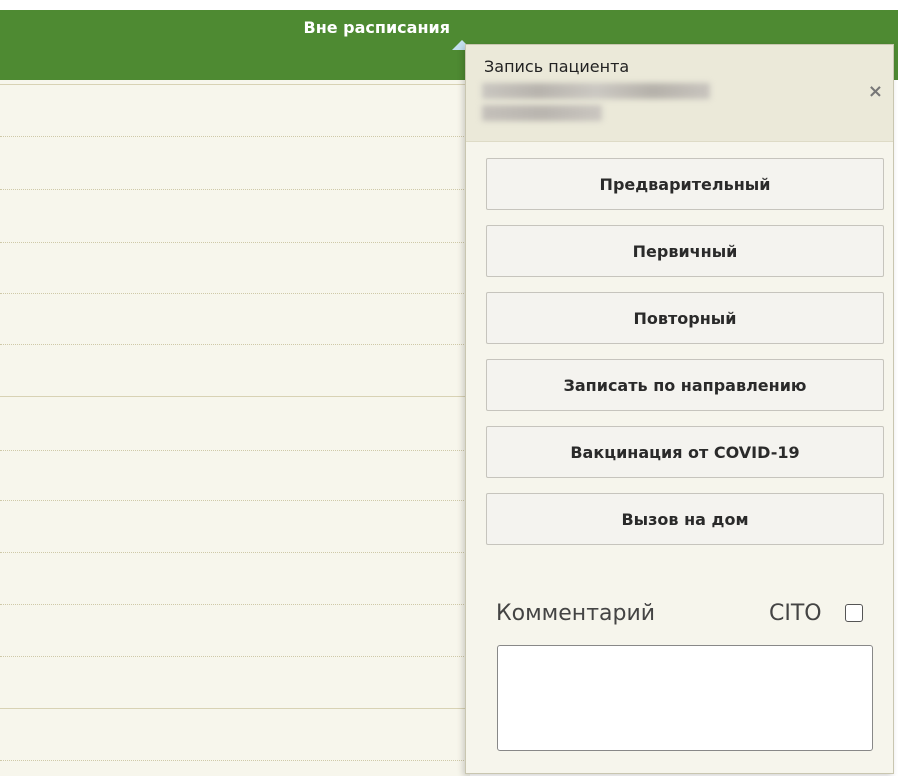 The height and width of the screenshot is (776, 898). Describe the element at coordinates (685, 519) in the screenshot. I see `home-visit-button: Вызов на дом` at that location.